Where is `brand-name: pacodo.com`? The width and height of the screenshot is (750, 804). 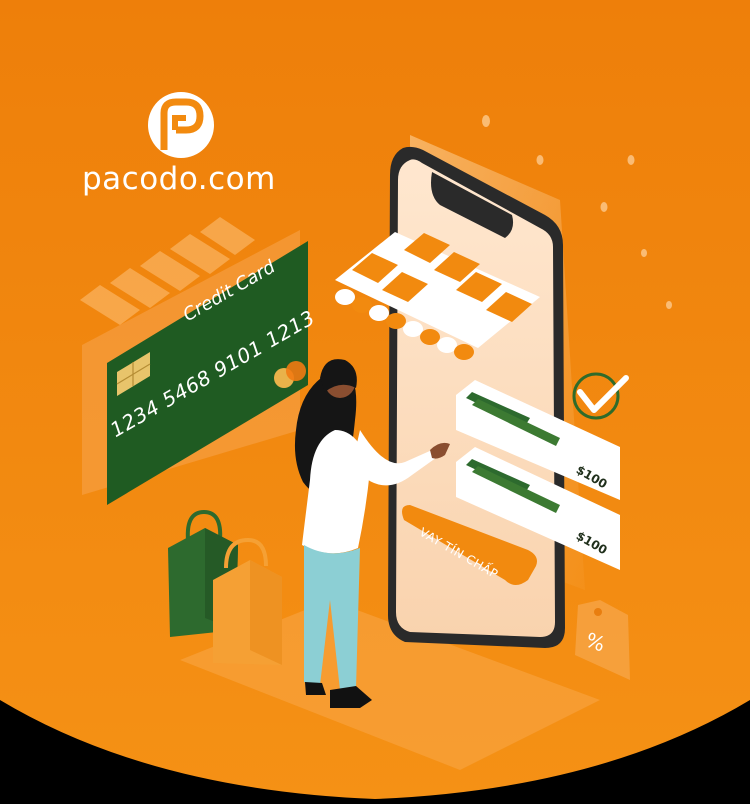
brand-name: pacodo.com is located at coordinates (179, 179).